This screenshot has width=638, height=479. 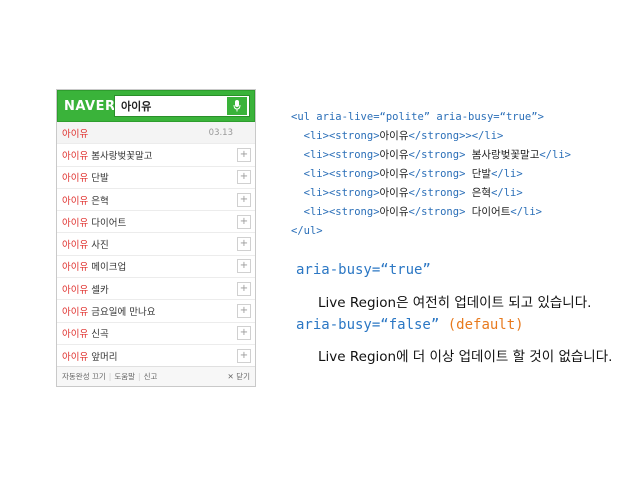 I want to click on suggestion-text: 다이어트, so click(x=107, y=223).